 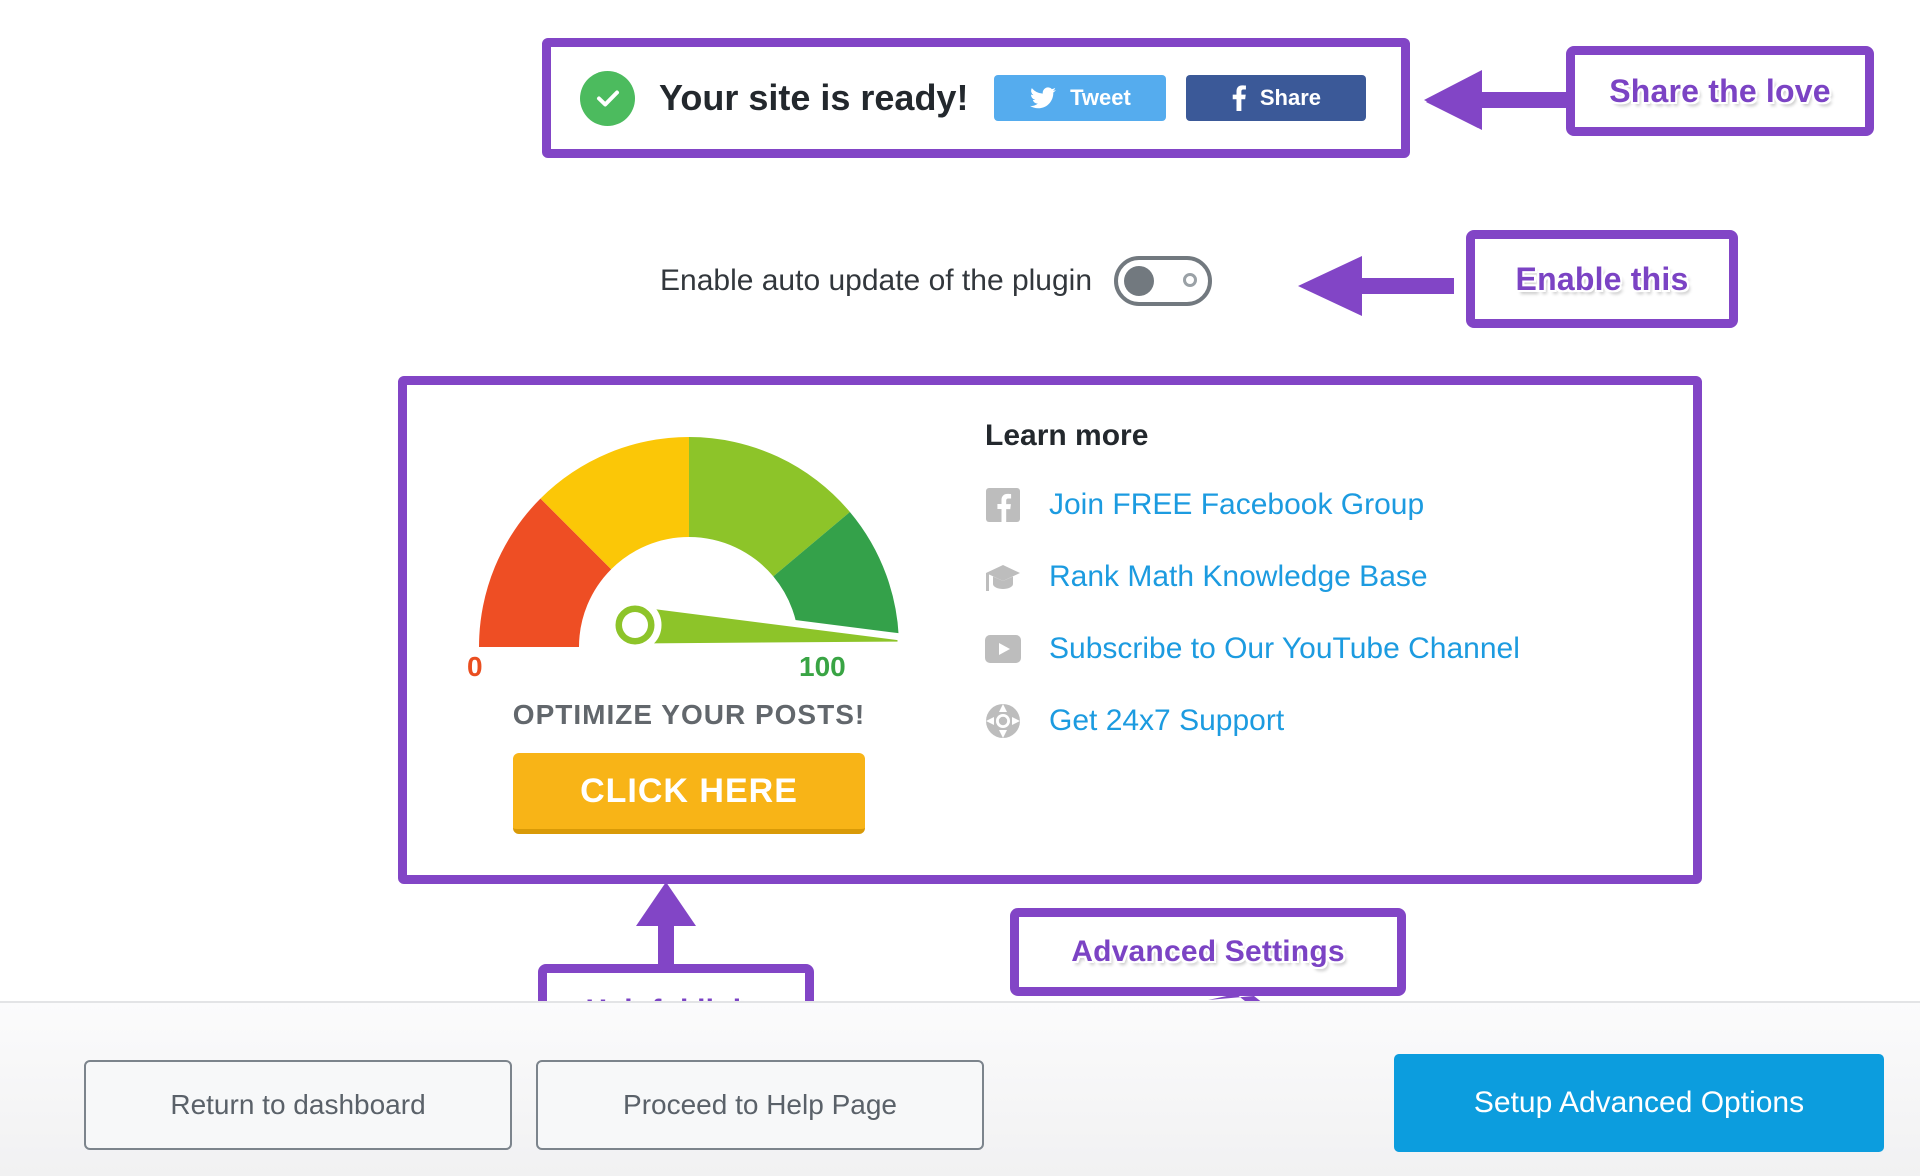 I want to click on click-here-button: CLICK HERE, so click(x=689, y=793).